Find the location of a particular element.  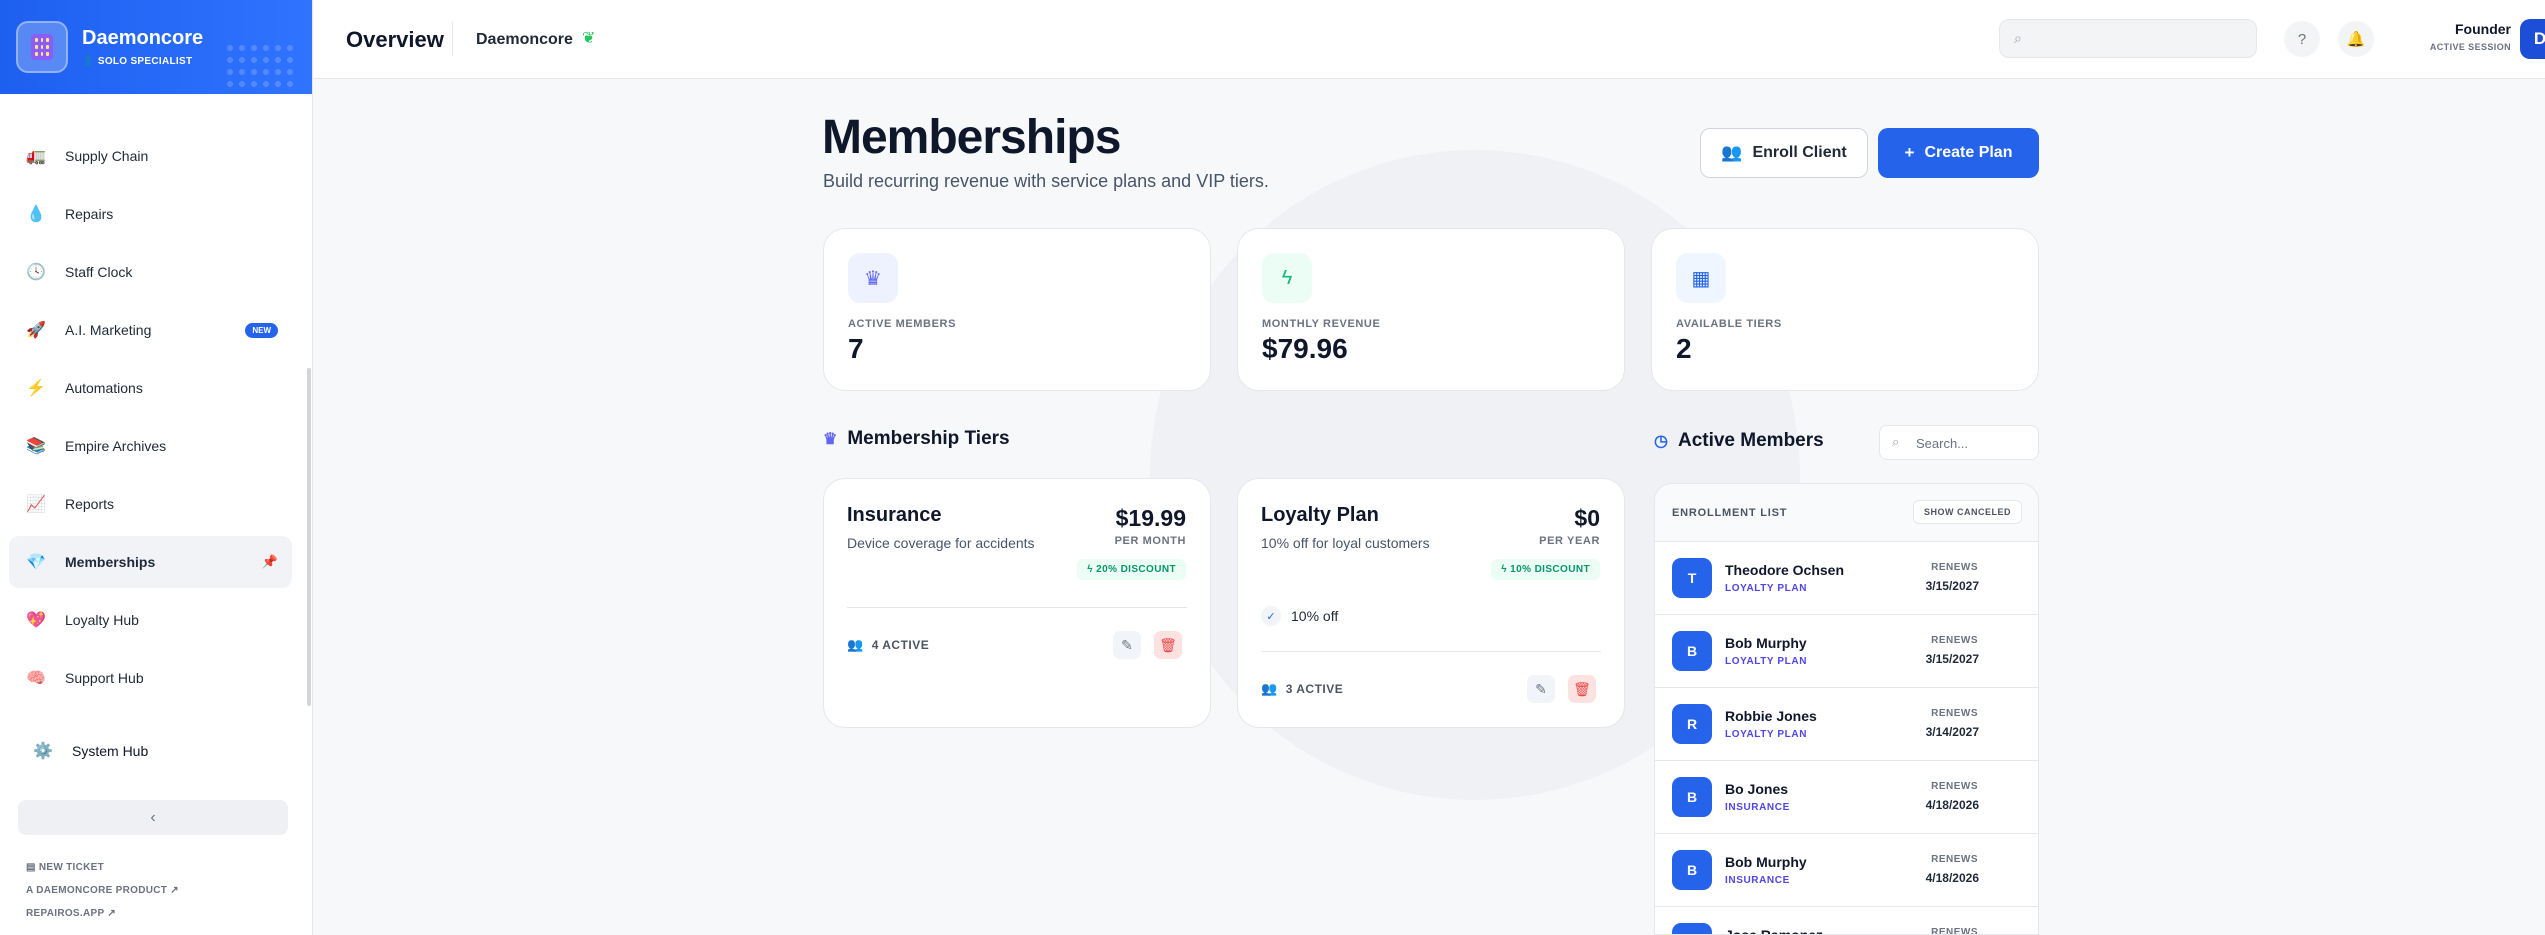

stat-value: 2 is located at coordinates (1684, 348).